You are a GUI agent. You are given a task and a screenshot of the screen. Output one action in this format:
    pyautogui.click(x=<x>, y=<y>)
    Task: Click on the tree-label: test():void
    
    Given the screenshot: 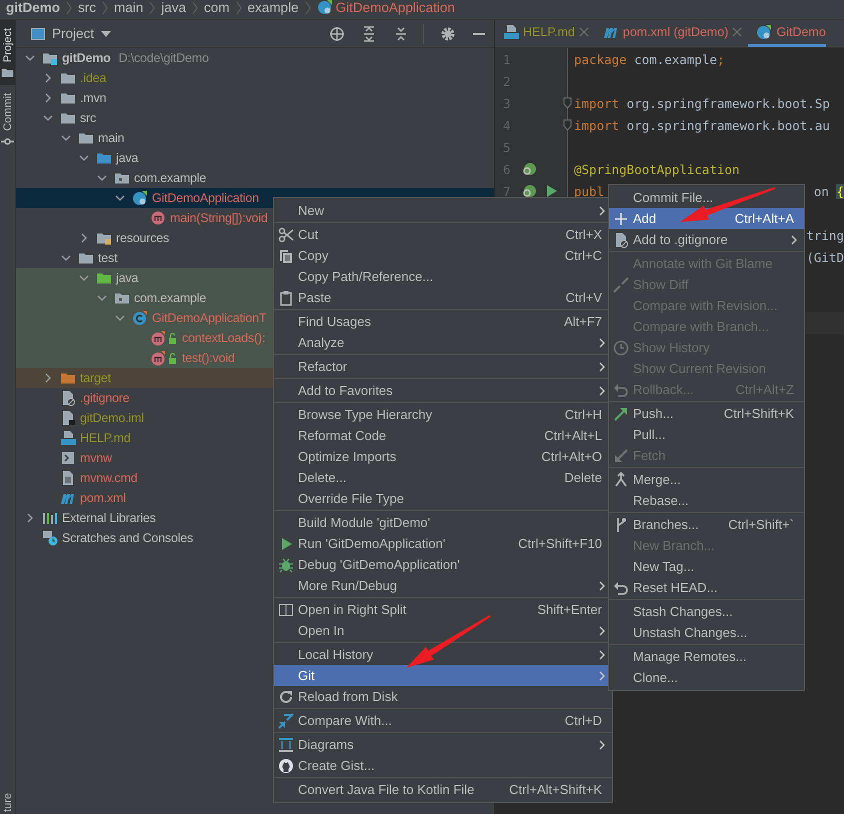 What is the action you would take?
    pyautogui.click(x=208, y=358)
    